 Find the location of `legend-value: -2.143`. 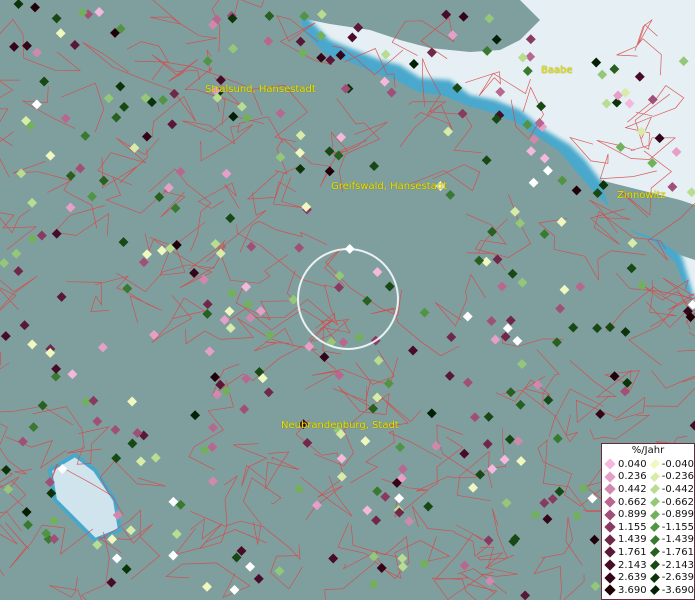

legend-value: -2.143 is located at coordinates (677, 565).